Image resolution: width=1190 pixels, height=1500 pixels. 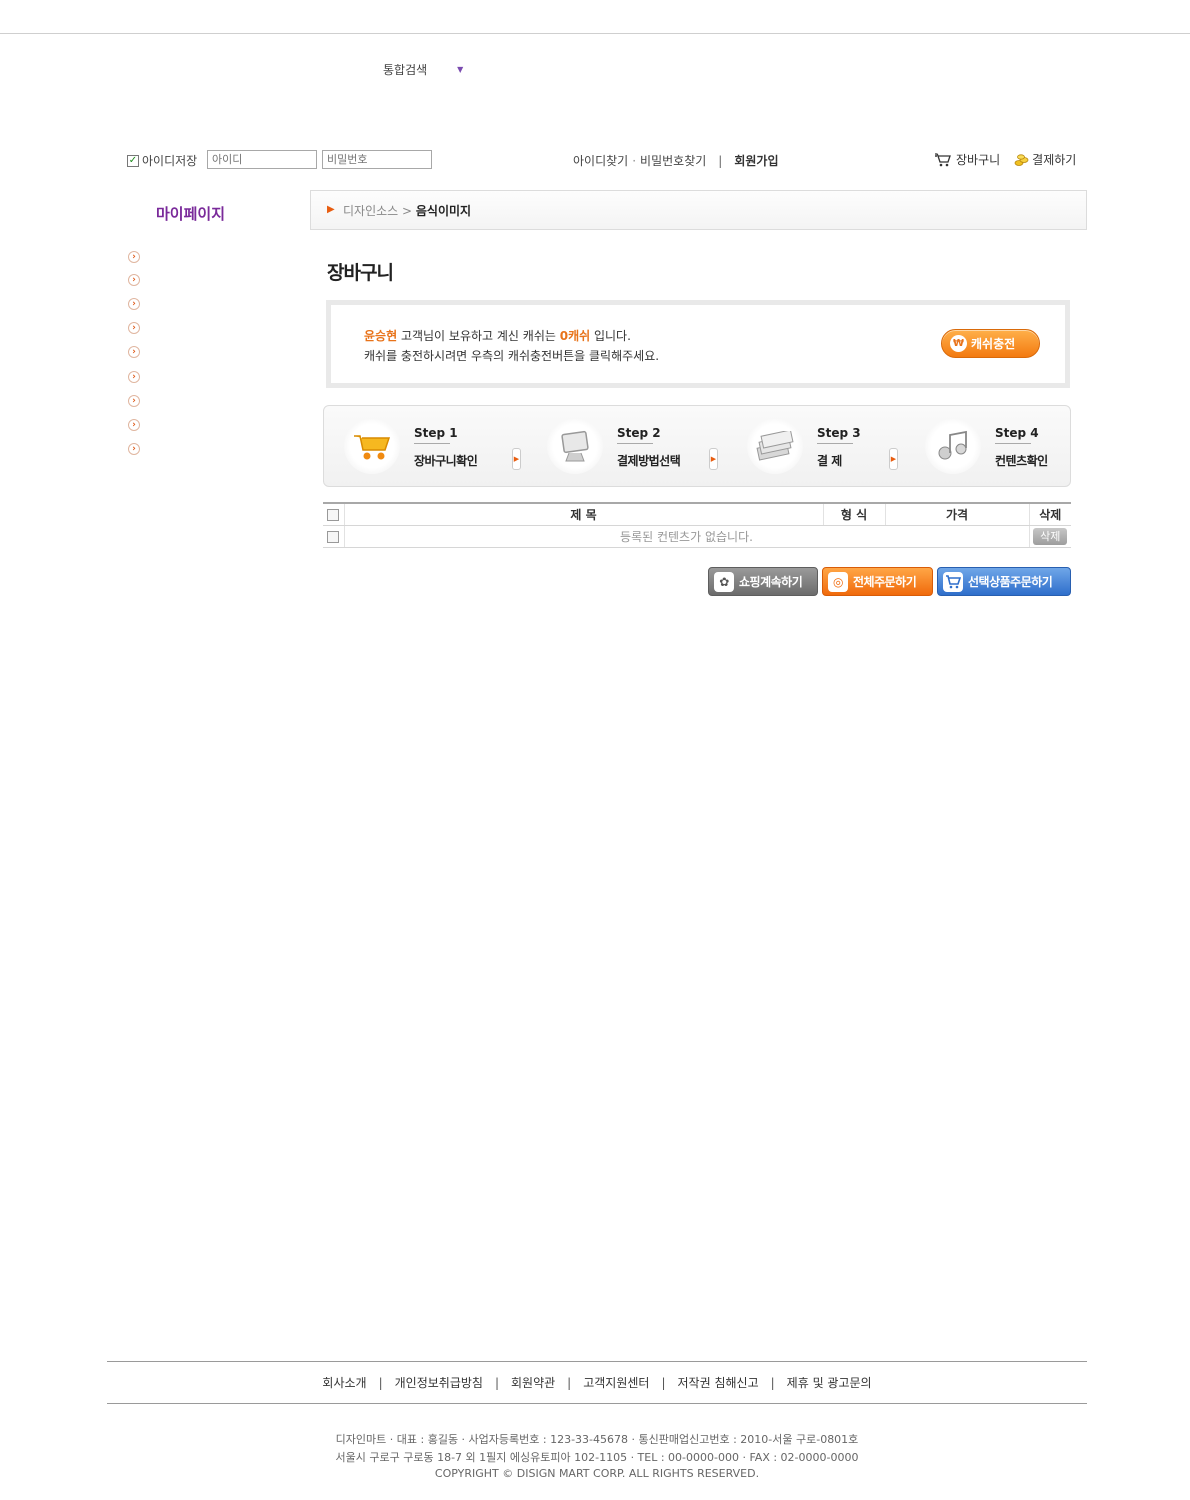 I want to click on check-circle-icon: ◎, so click(x=838, y=581).